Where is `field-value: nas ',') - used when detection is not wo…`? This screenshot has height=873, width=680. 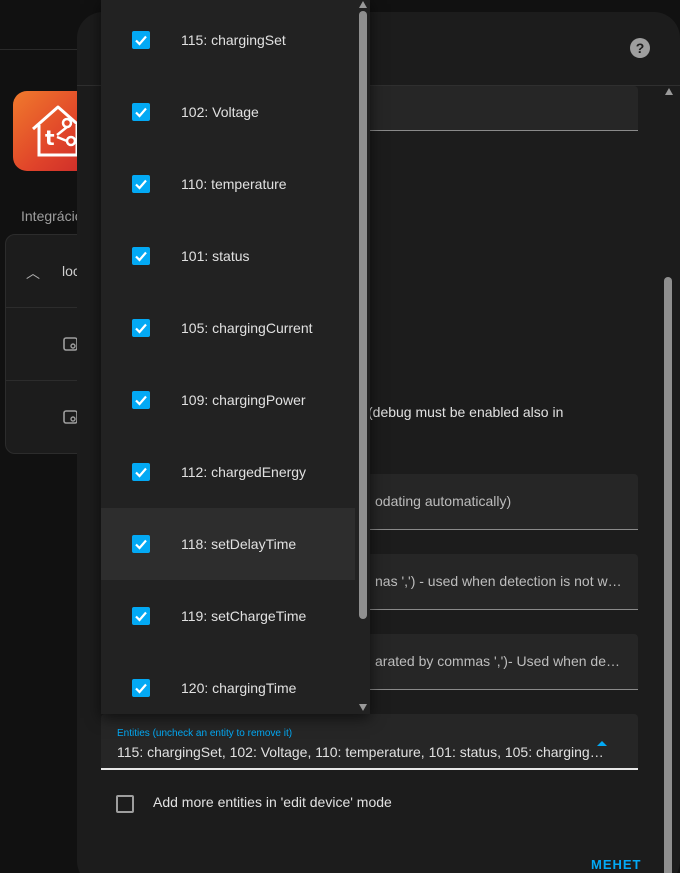 field-value: nas ',') - used when detection is not wo… is located at coordinates (500, 581).